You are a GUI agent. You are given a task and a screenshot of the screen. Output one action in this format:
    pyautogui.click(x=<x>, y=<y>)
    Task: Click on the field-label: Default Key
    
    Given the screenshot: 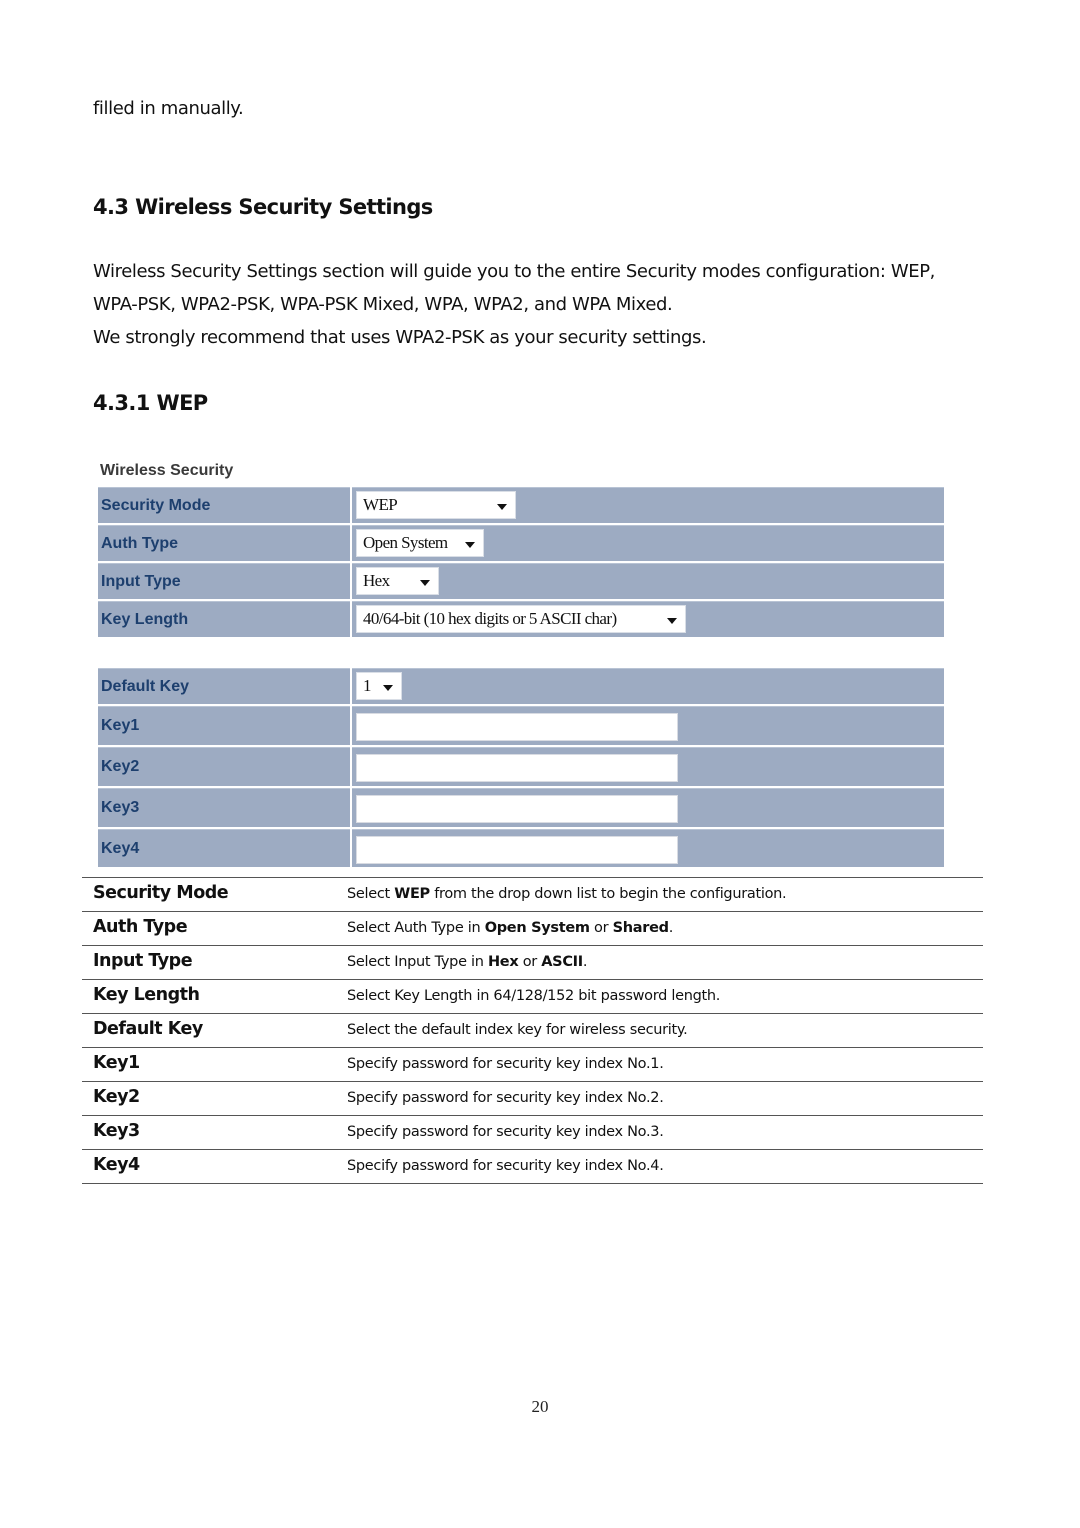 What is the action you would take?
    pyautogui.click(x=145, y=686)
    